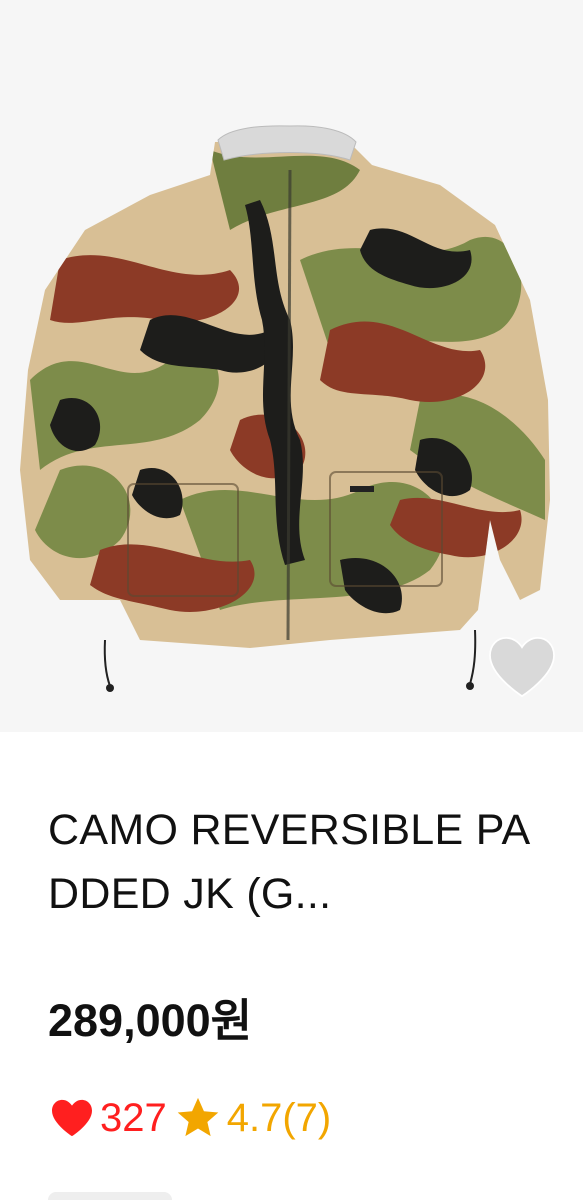  I want to click on tag-chip, so click(110, 1196).